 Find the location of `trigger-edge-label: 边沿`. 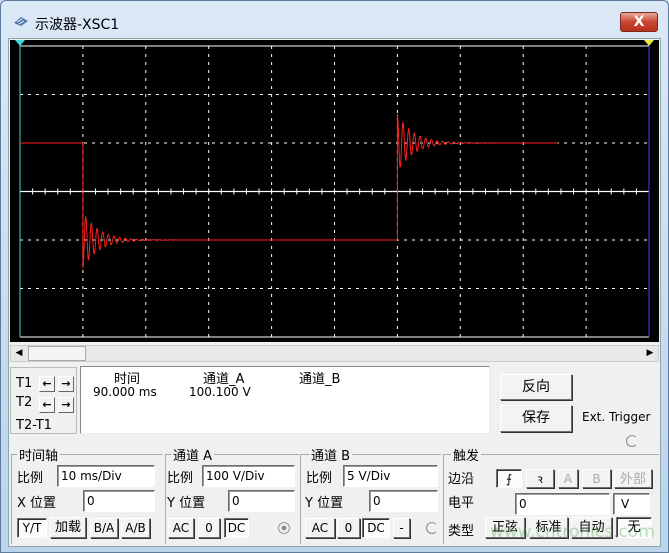

trigger-edge-label: 边沿 is located at coordinates (461, 479).